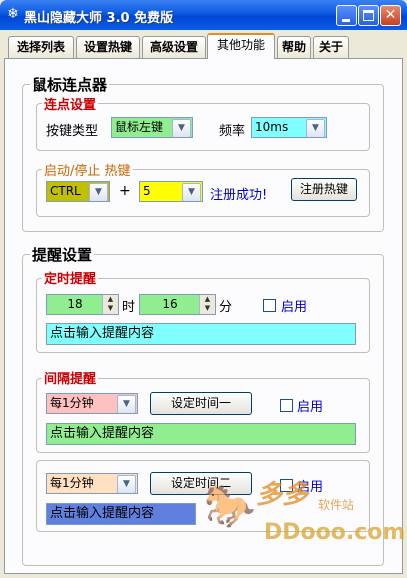 The image size is (407, 578). What do you see at coordinates (230, 505) in the screenshot?
I see `horse-logo-icon: 🐎` at bounding box center [230, 505].